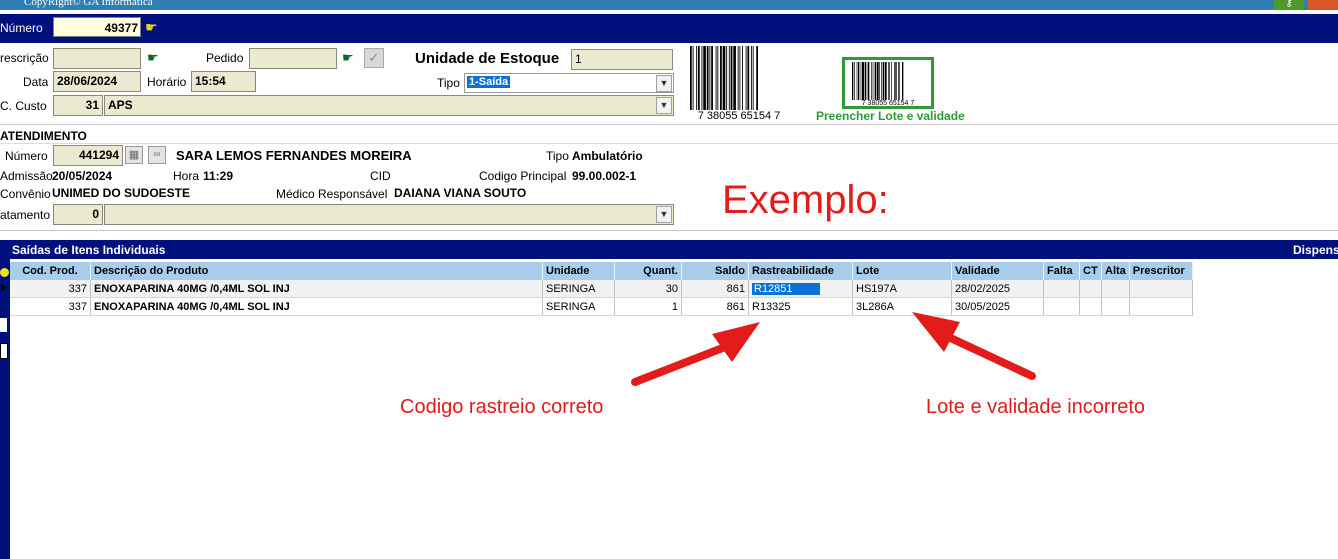 The height and width of the screenshot is (559, 1338). I want to click on cell-falta, so click(1061, 289).